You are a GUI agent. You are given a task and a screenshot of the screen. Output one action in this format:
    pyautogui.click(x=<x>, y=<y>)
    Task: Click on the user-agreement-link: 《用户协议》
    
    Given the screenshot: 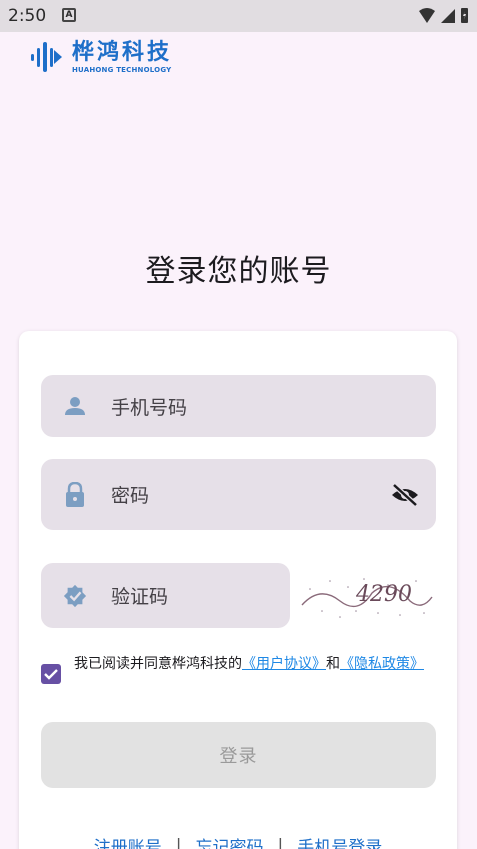 What is the action you would take?
    pyautogui.click(x=284, y=664)
    